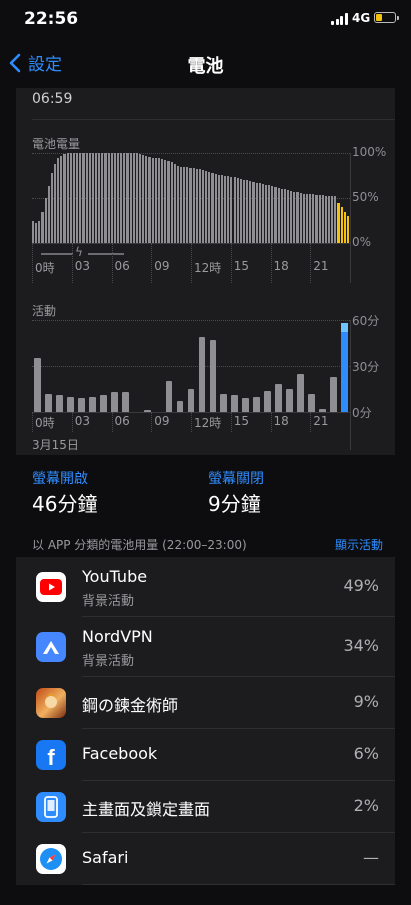 The height and width of the screenshot is (905, 411). What do you see at coordinates (340, 19) in the screenshot?
I see `signal-icon` at bounding box center [340, 19].